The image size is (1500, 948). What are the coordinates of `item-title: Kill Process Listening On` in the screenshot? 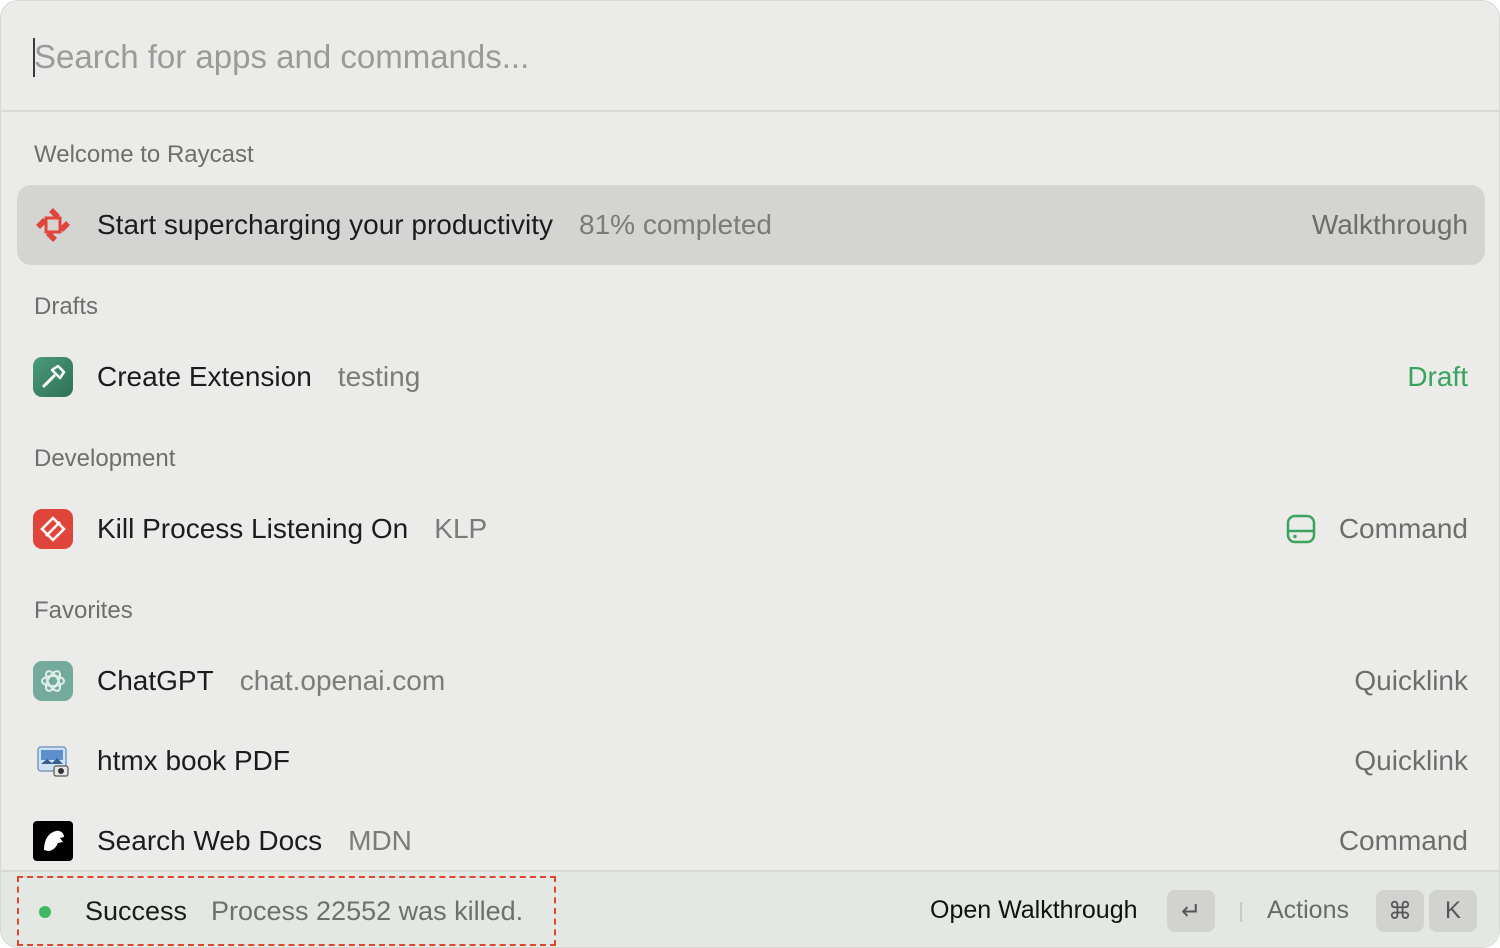 It's located at (253, 528).